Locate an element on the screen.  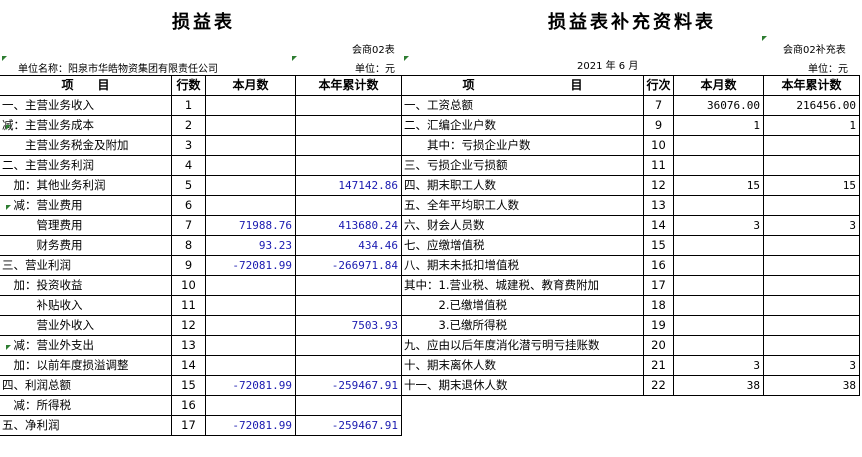
row-number: 6 is located at coordinates (189, 206).